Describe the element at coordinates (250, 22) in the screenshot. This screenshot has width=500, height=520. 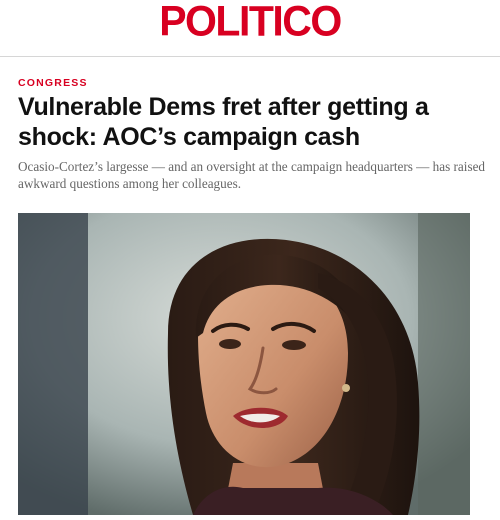
I see `politico-logo: POLITICO` at that location.